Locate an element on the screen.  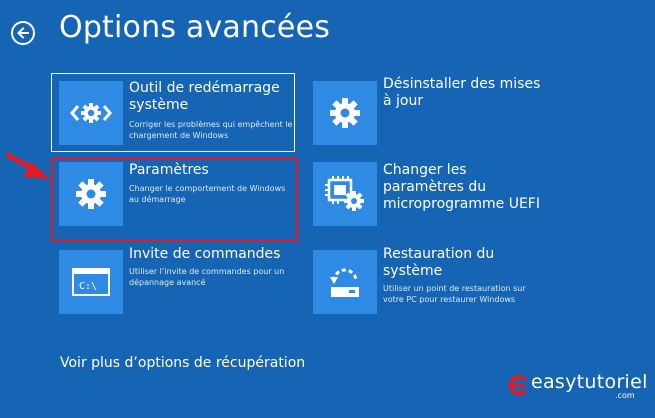
tile-title: Restauration du système is located at coordinates (439, 262).